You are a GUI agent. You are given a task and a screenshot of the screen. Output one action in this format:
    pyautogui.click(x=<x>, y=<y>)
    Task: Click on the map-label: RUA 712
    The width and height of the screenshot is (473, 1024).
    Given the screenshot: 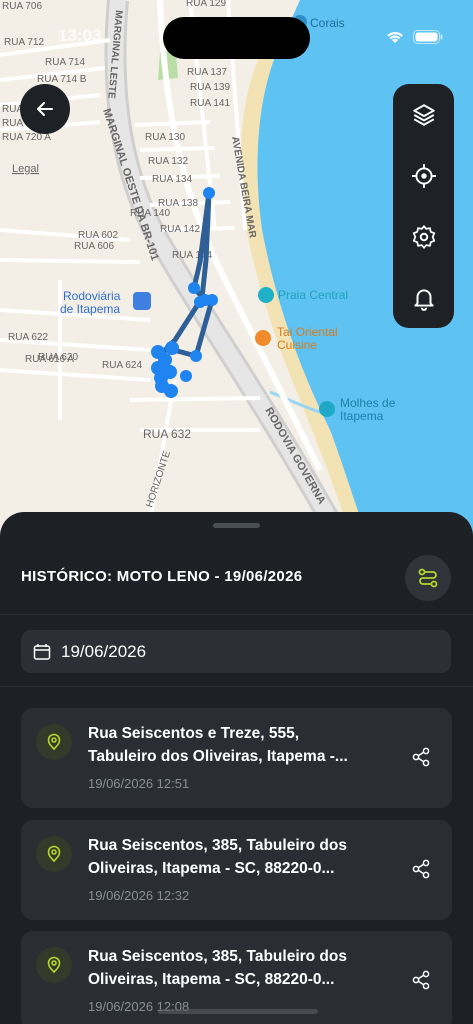 What is the action you would take?
    pyautogui.click(x=24, y=42)
    